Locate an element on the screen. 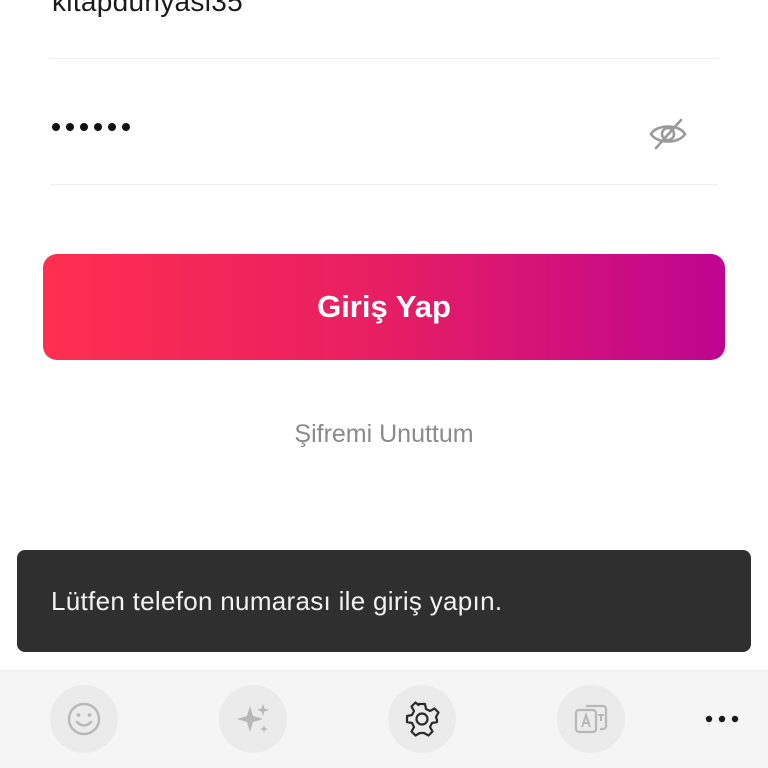  password-field is located at coordinates (384, 122).